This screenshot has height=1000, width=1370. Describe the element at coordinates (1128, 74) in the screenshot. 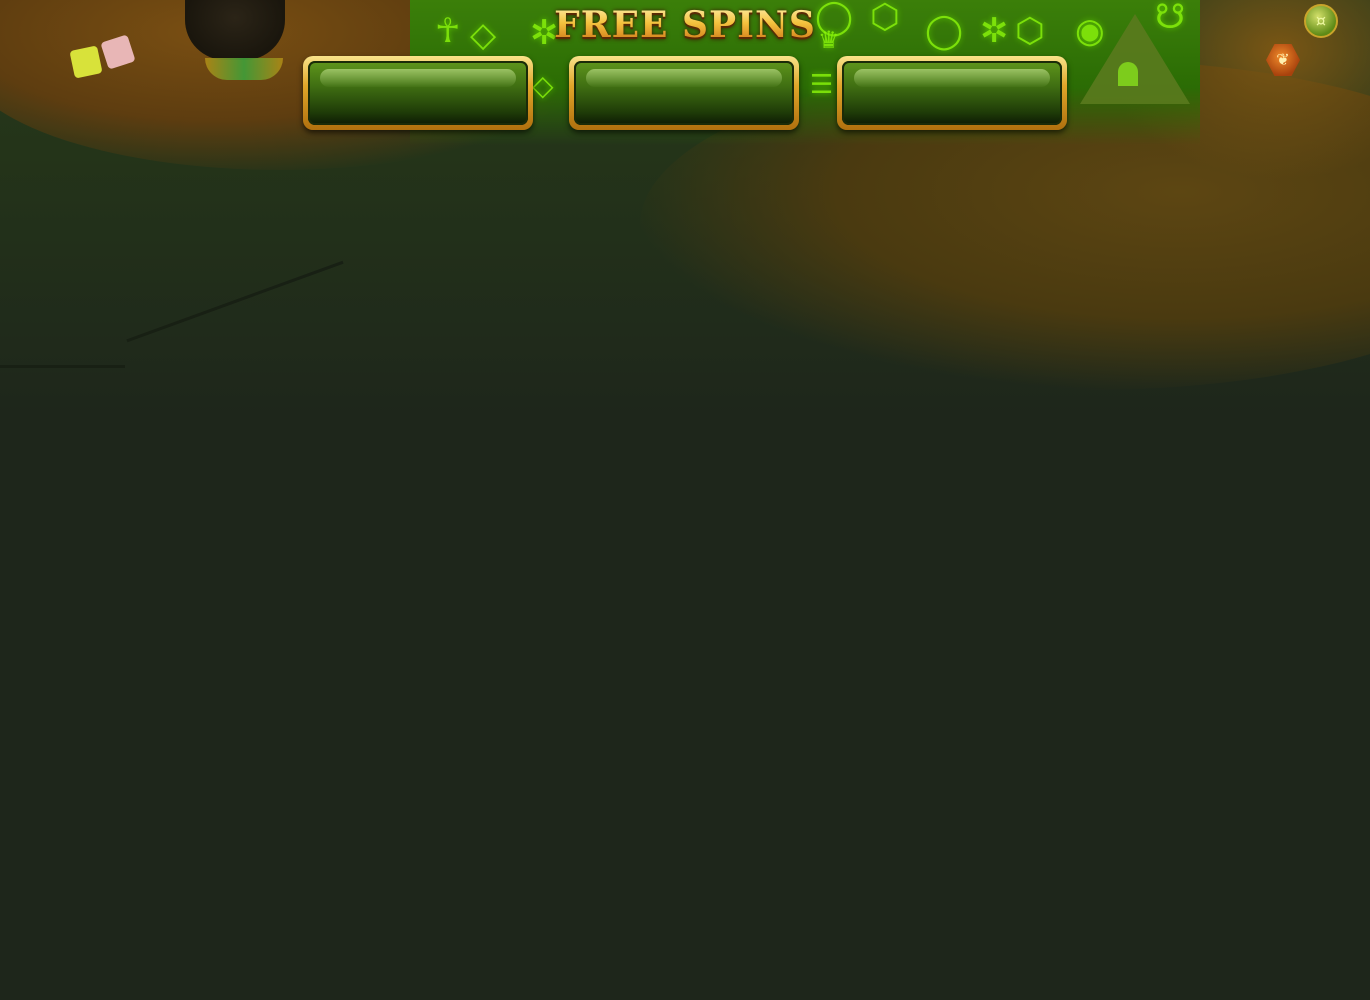

I see `pyramid-door` at that location.